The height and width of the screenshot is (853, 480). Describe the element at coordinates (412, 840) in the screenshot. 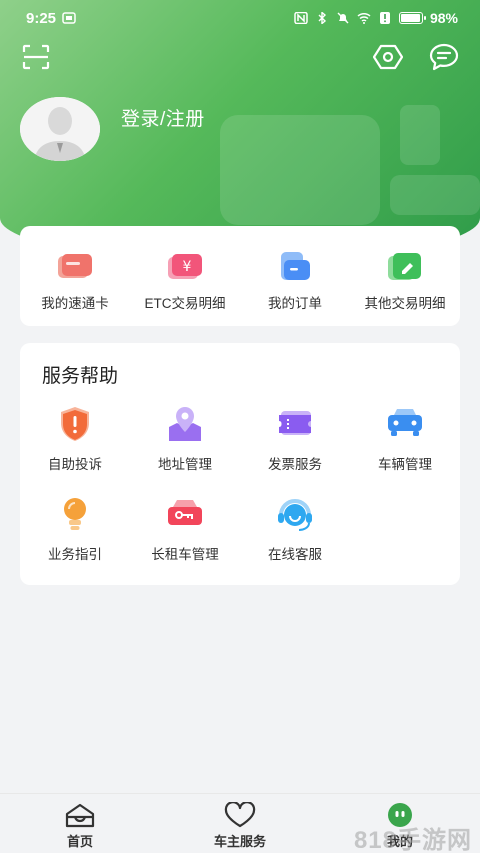

I see `watermark: 818手游网` at that location.